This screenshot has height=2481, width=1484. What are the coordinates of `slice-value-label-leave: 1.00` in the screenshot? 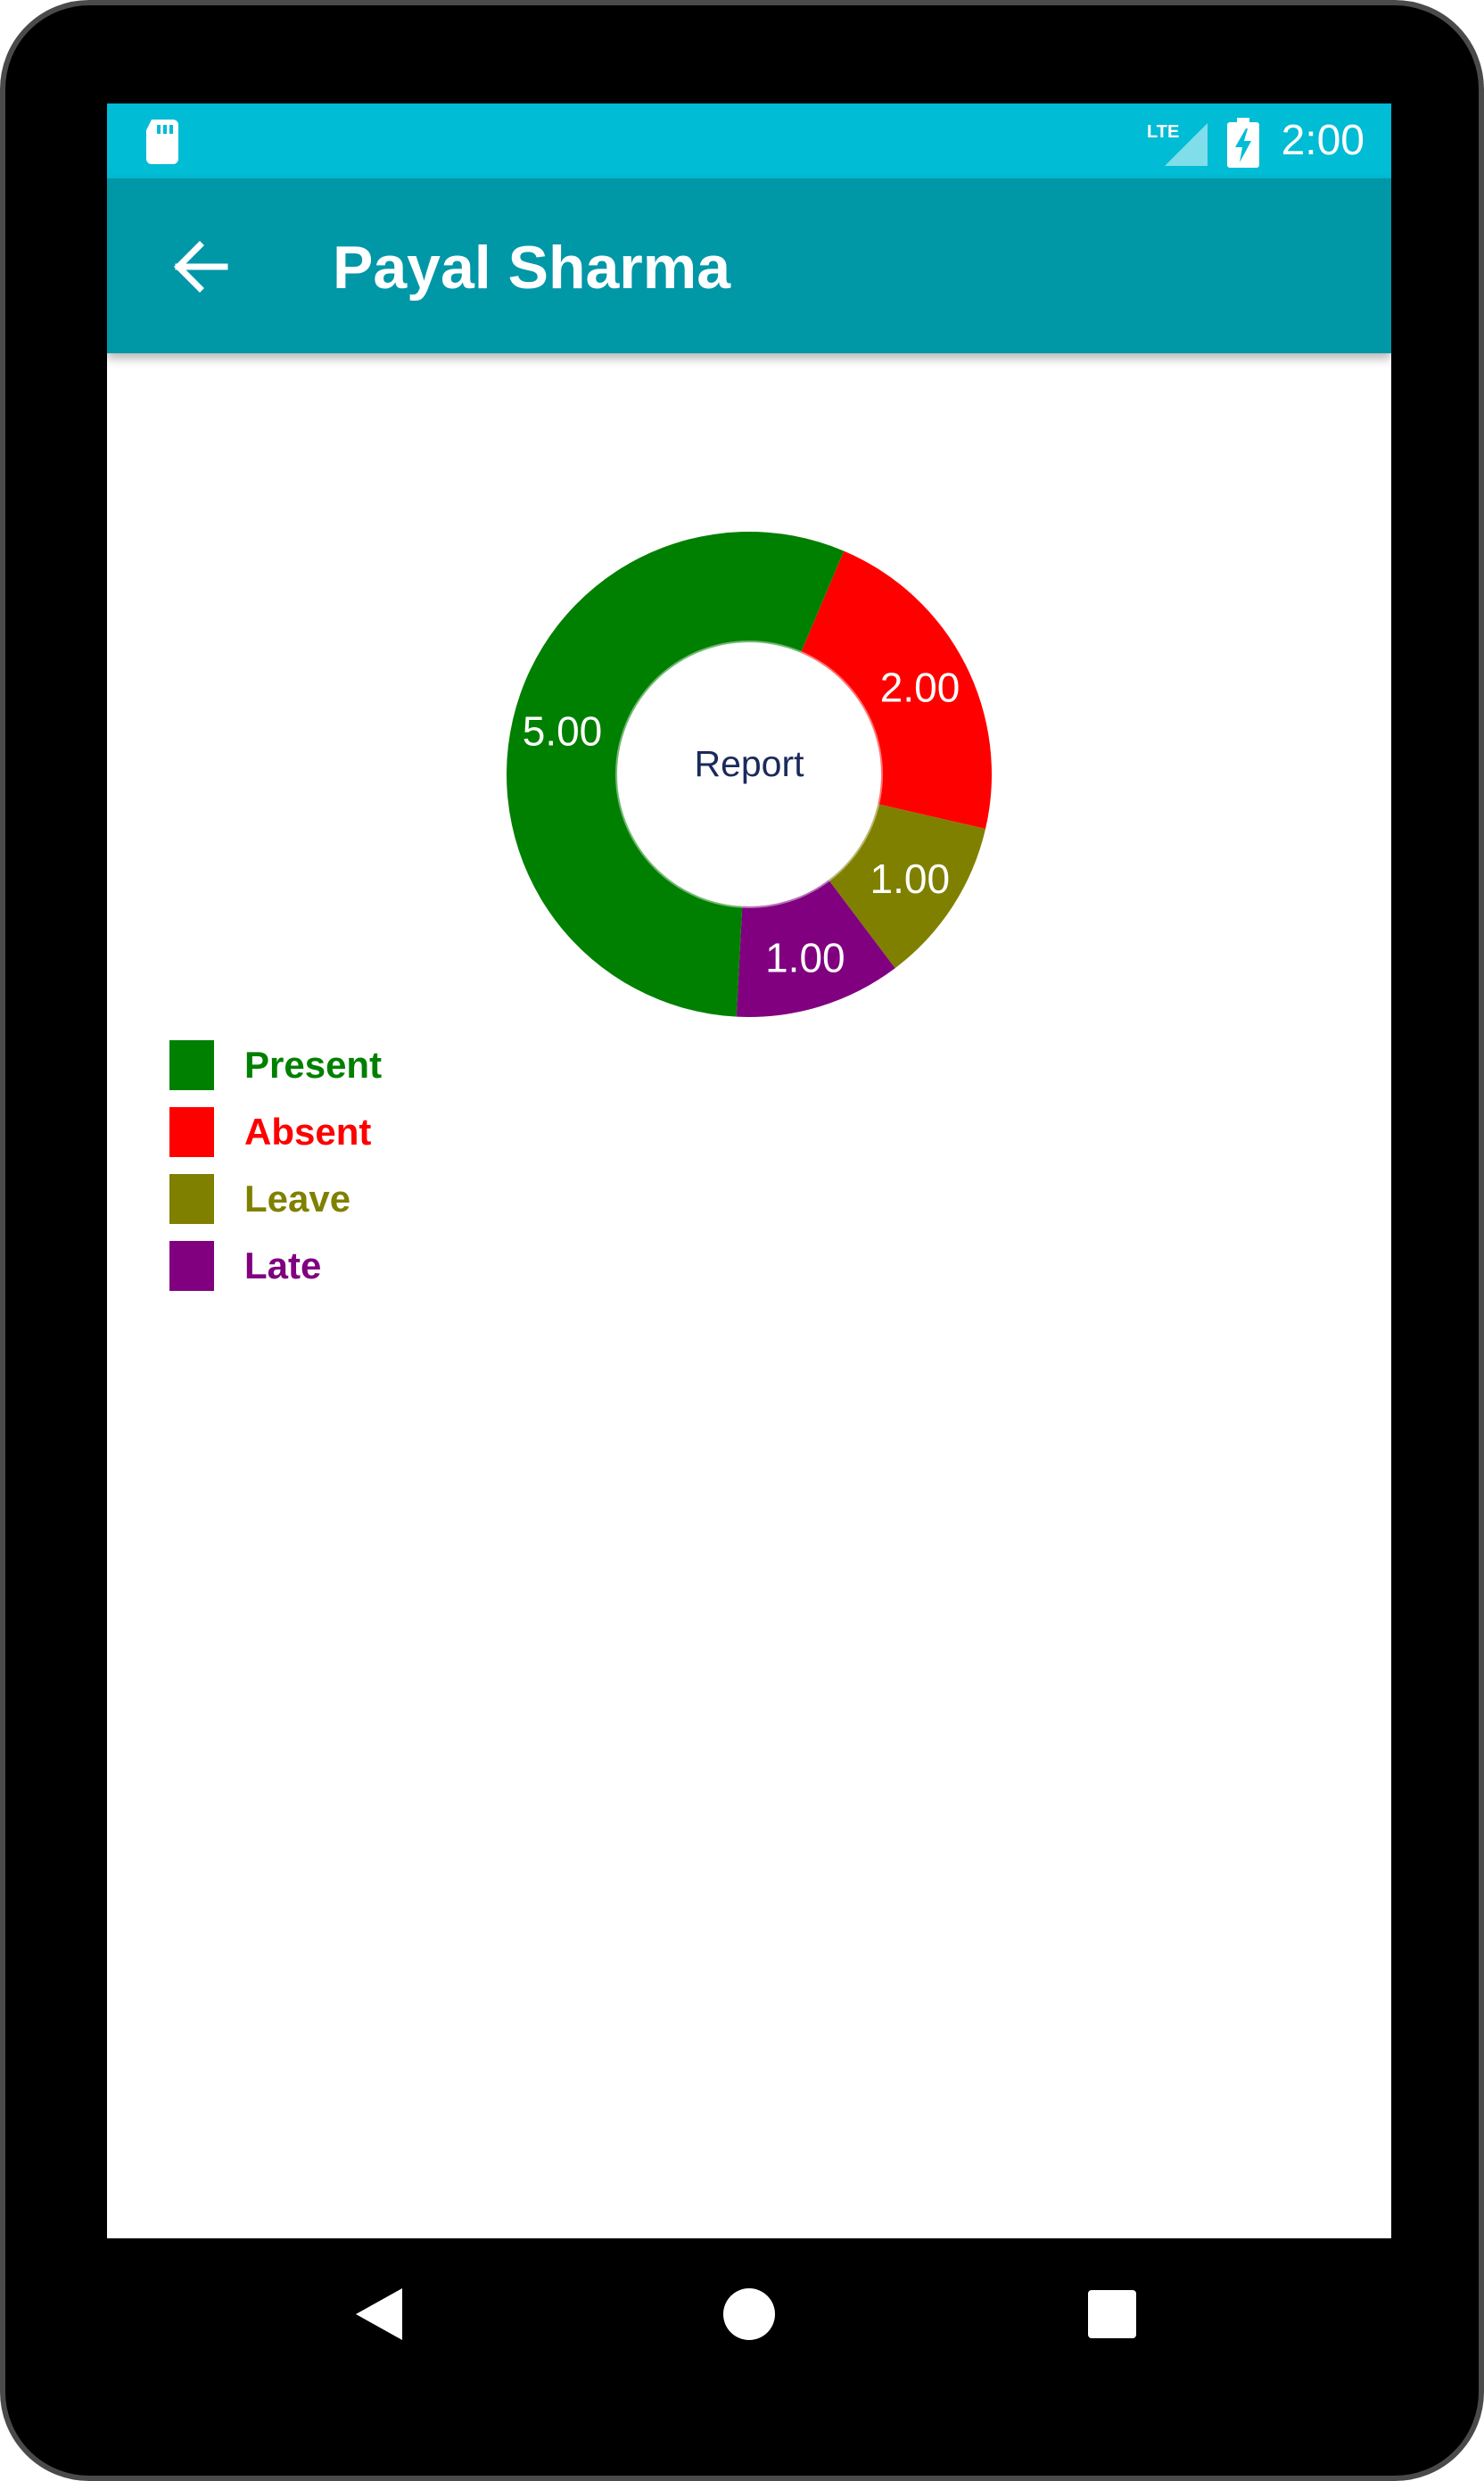 It's located at (910, 879).